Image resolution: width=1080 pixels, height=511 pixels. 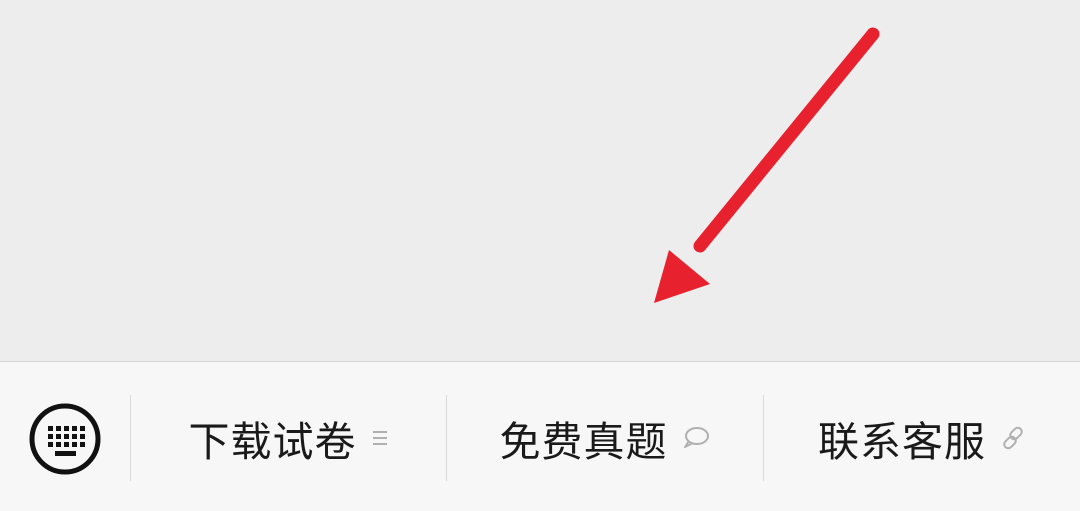 I want to click on menu-item-free-exam-questions: 免费真题, so click(x=604, y=438).